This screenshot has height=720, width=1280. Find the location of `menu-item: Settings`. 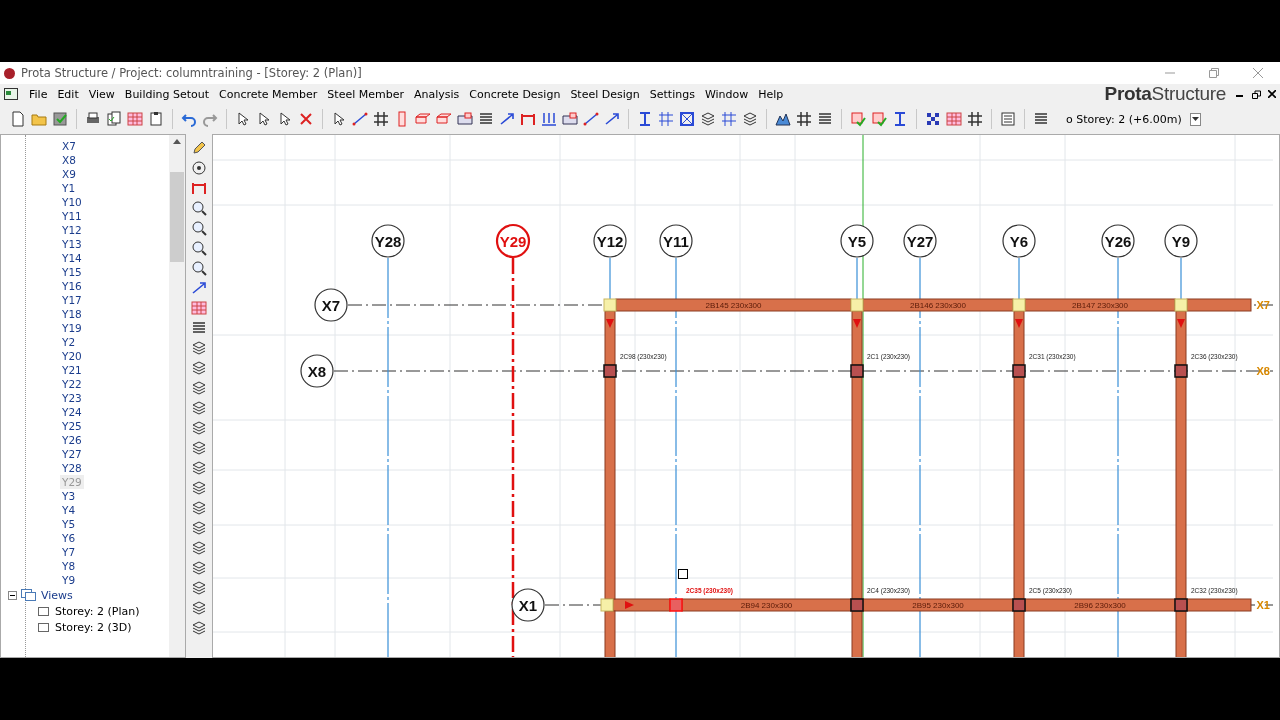

menu-item: Settings is located at coordinates (672, 94).